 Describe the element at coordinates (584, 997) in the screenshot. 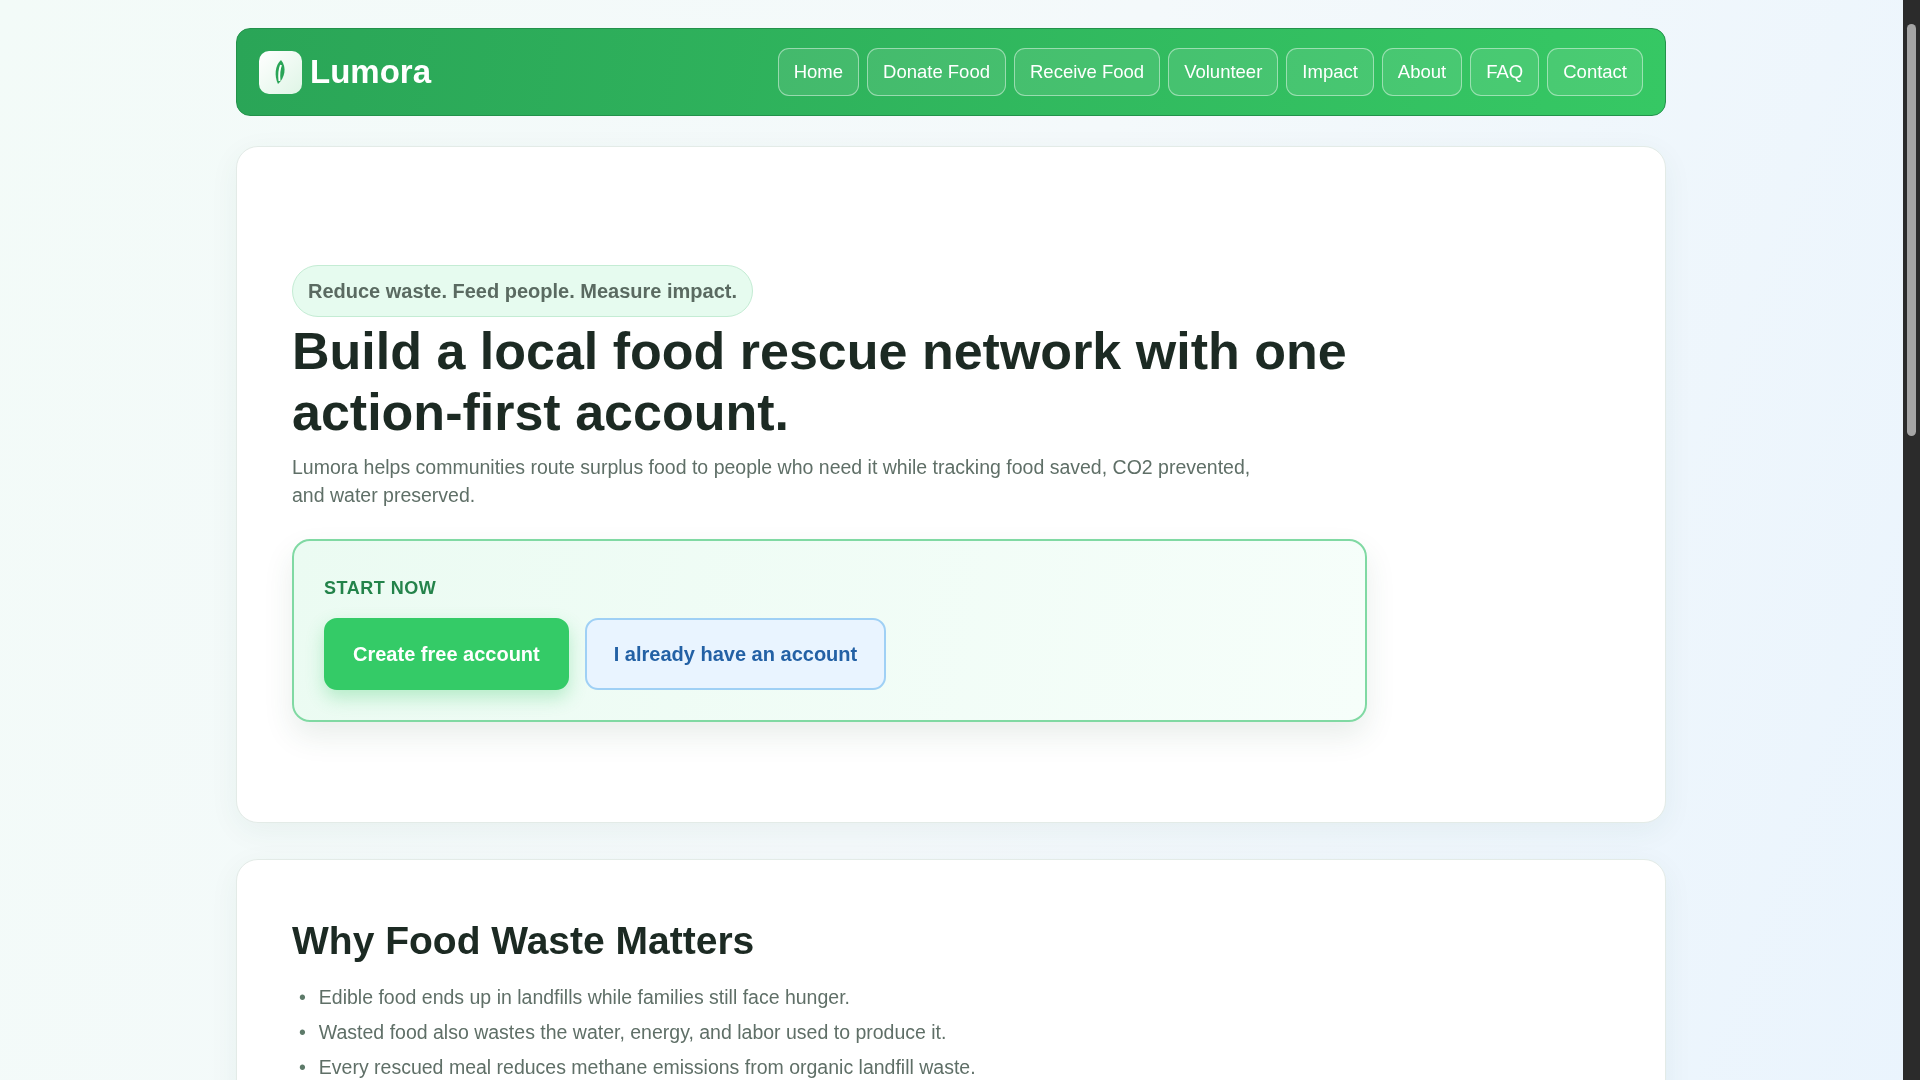

I see `list-item: Edible food ends up in landfills while families still face hunger.` at that location.